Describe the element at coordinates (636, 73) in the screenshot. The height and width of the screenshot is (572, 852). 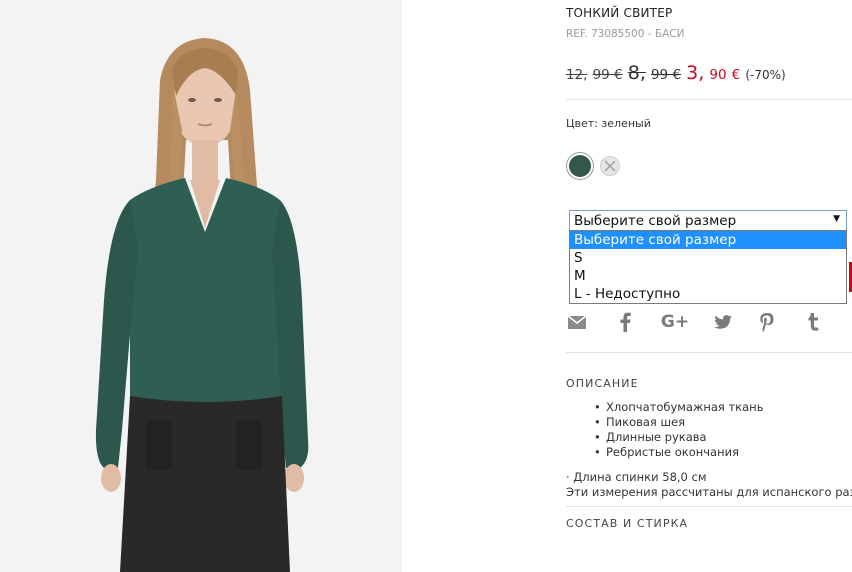
I see `previous-price-int: 8,` at that location.